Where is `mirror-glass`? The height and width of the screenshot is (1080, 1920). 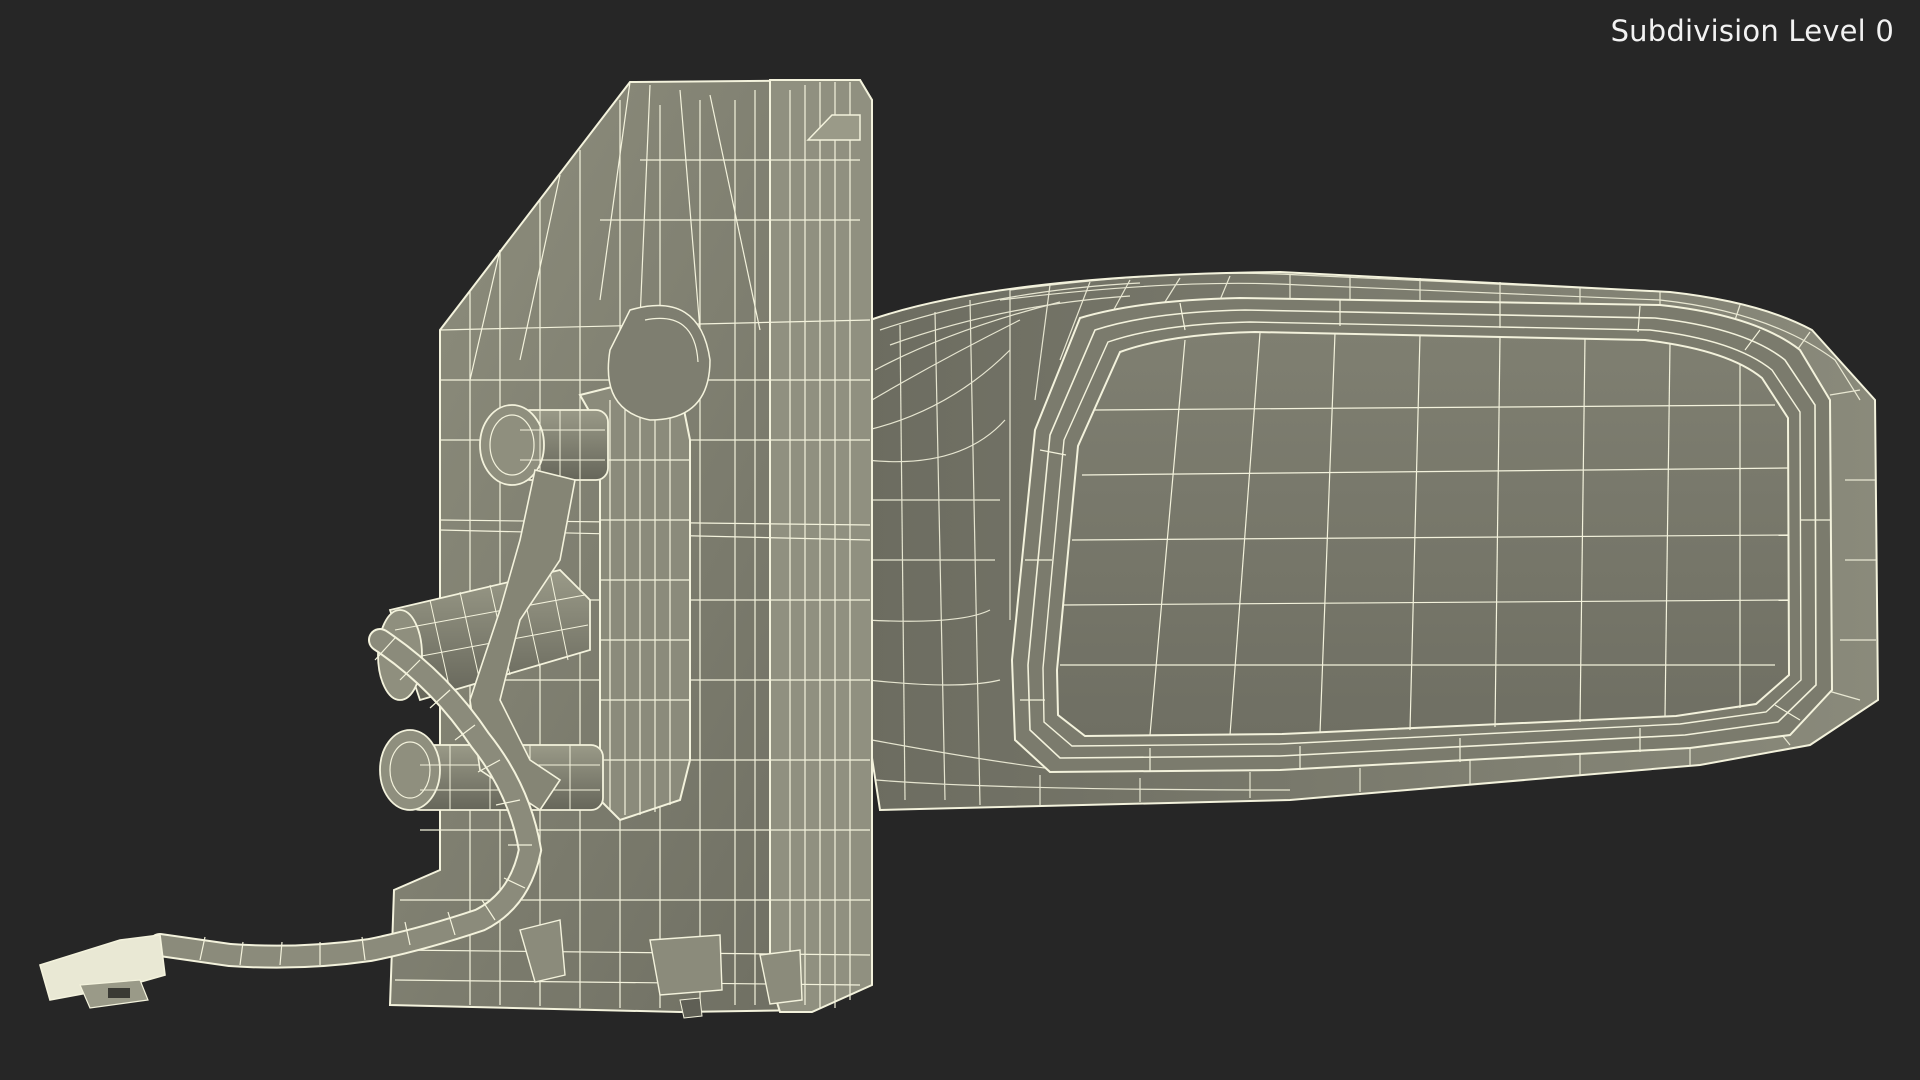 mirror-glass is located at coordinates (1423, 534).